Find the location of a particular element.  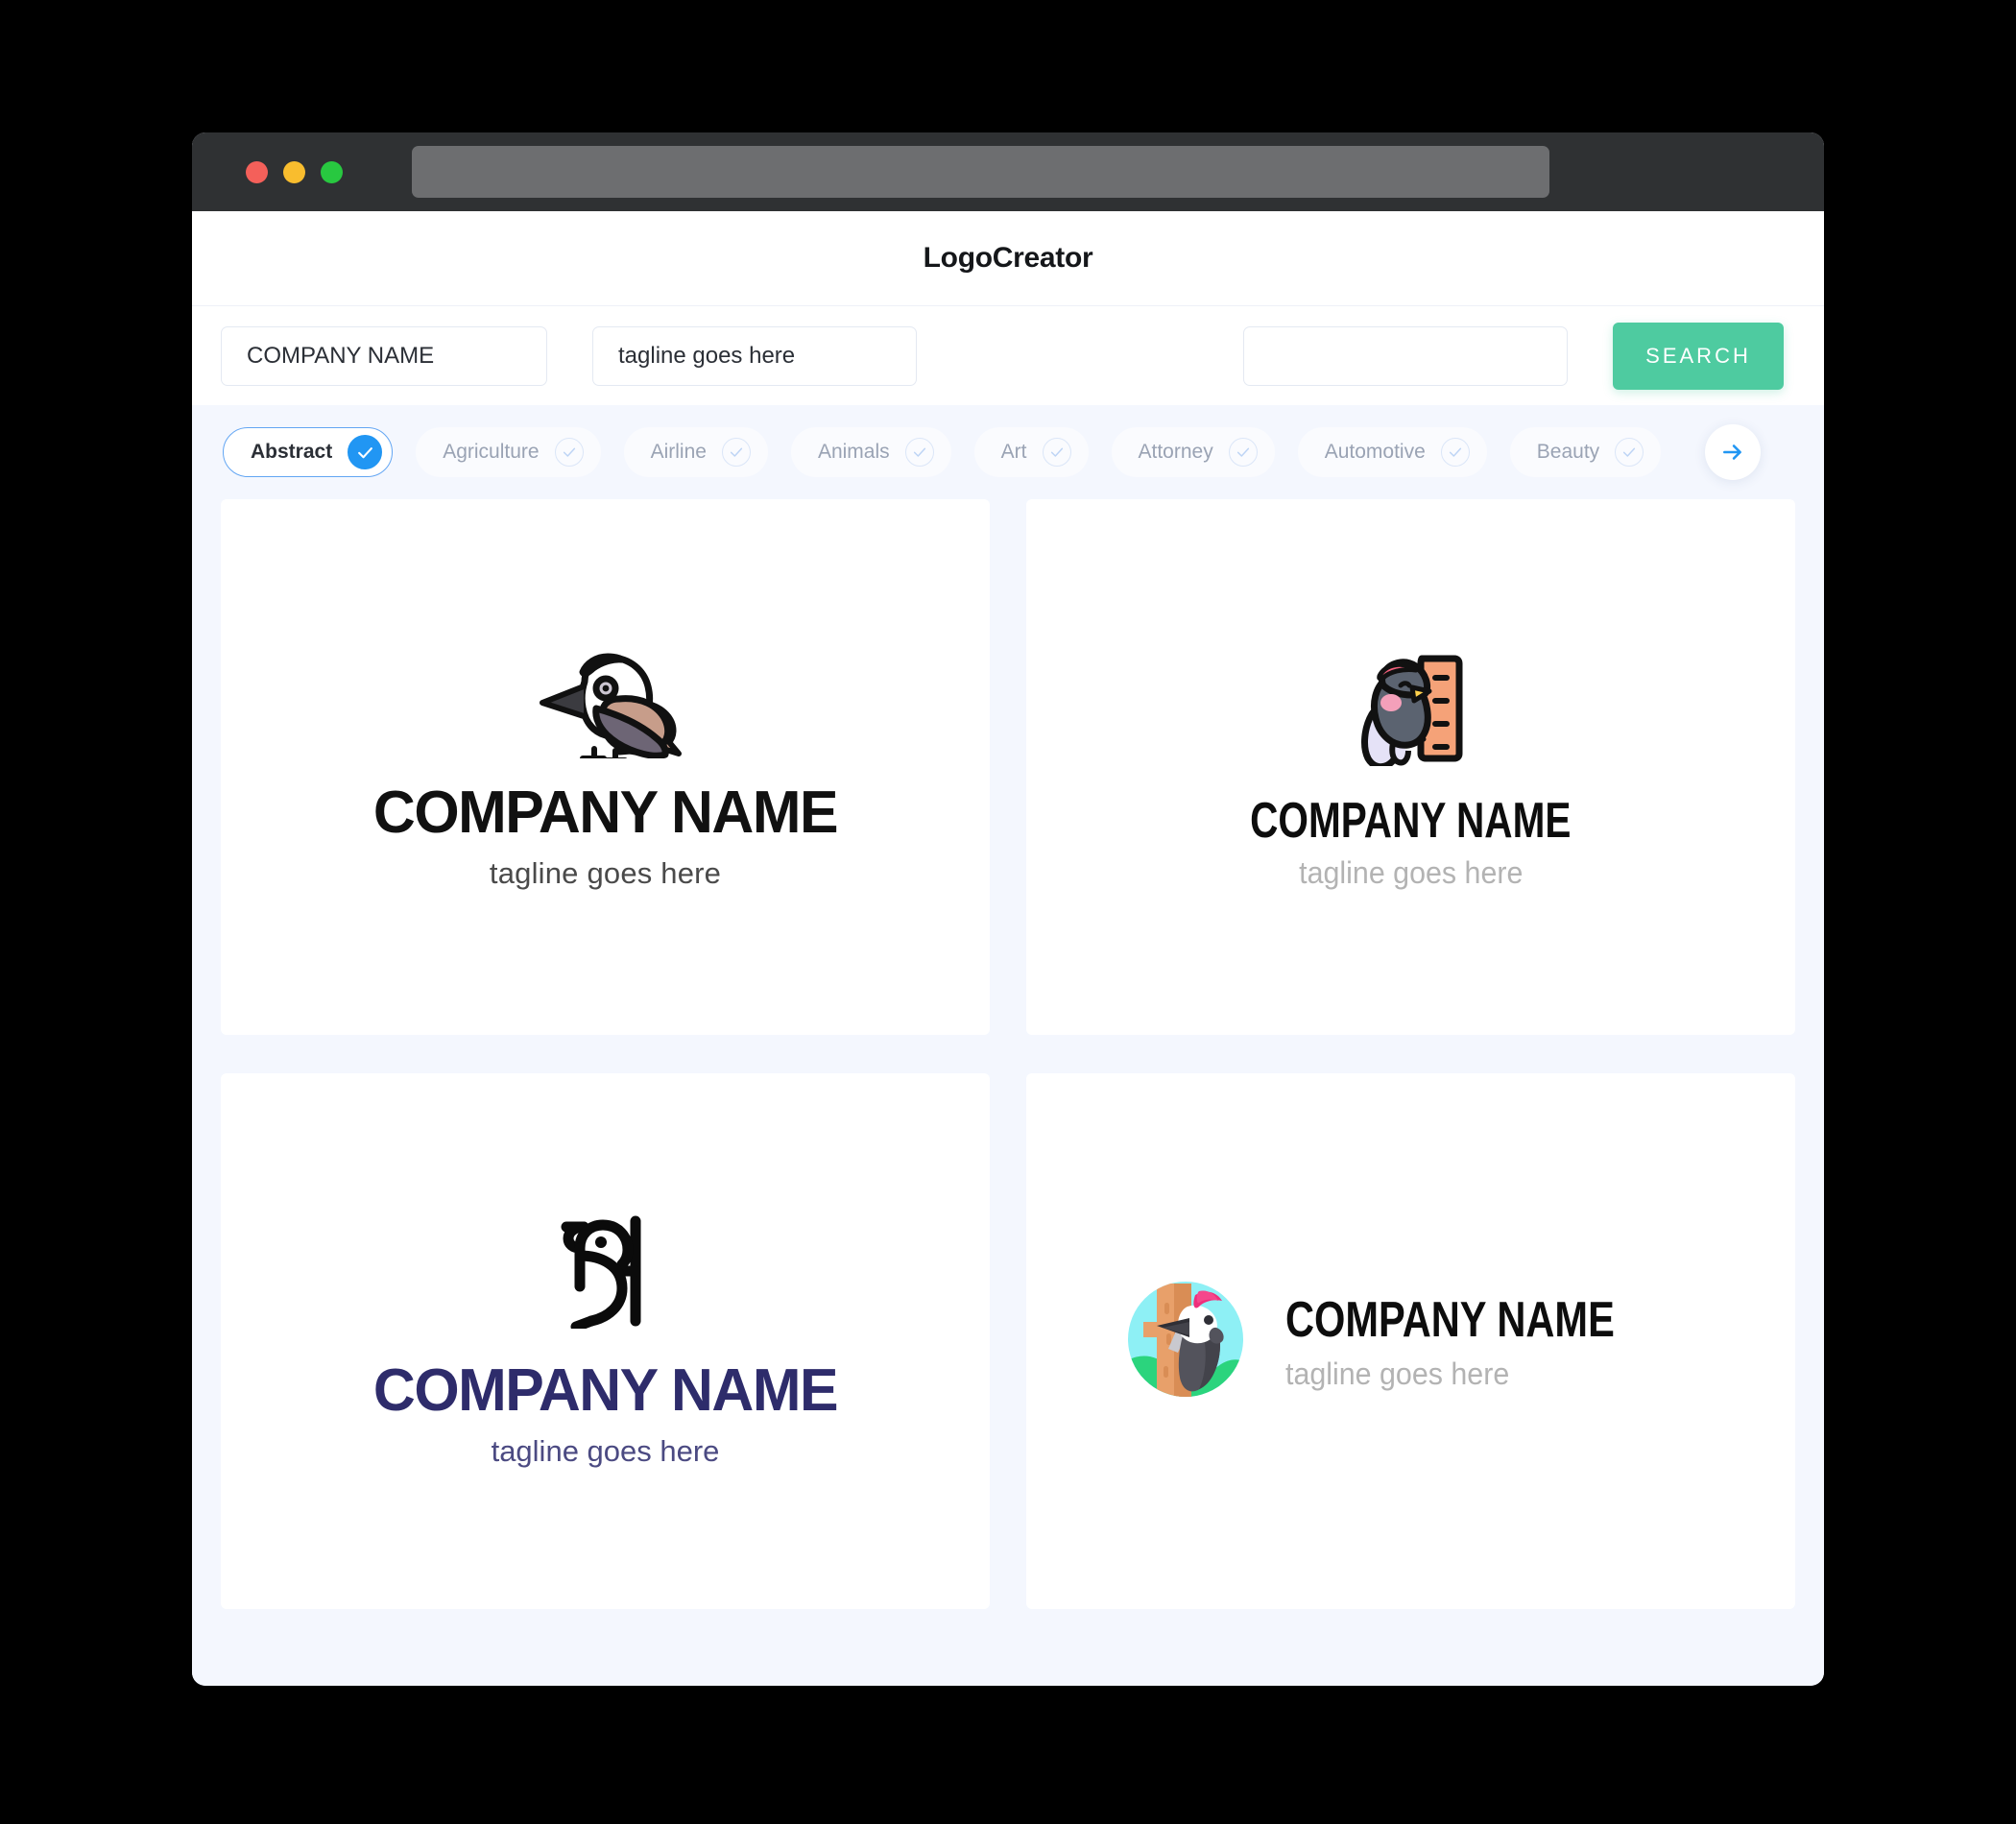

search-toolbar: COMPANY NAME tagline goes here SEARCH is located at coordinates (1008, 355).